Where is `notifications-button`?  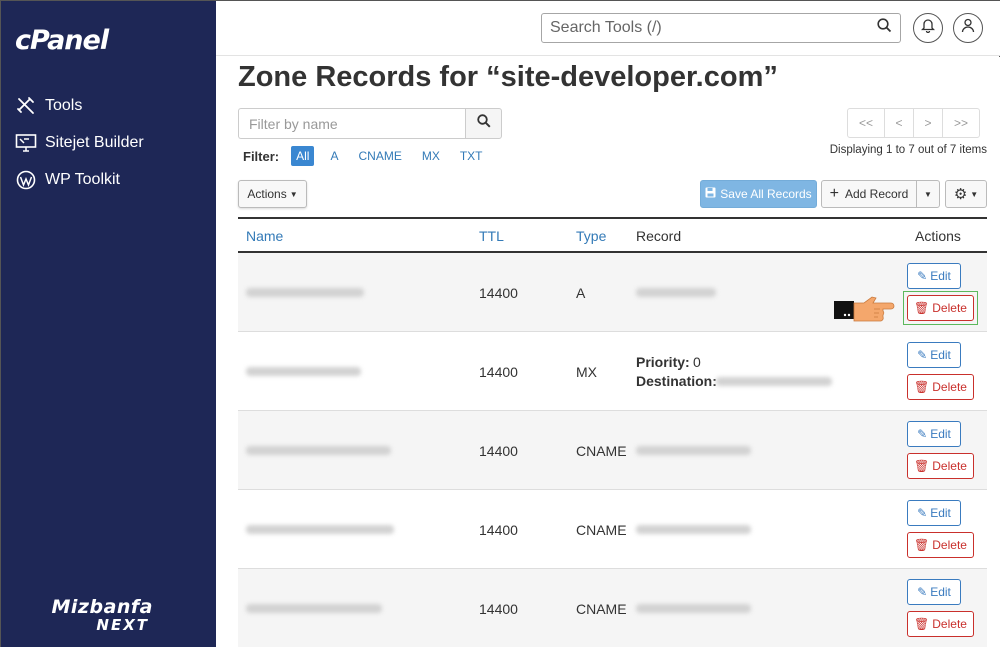 notifications-button is located at coordinates (928, 28).